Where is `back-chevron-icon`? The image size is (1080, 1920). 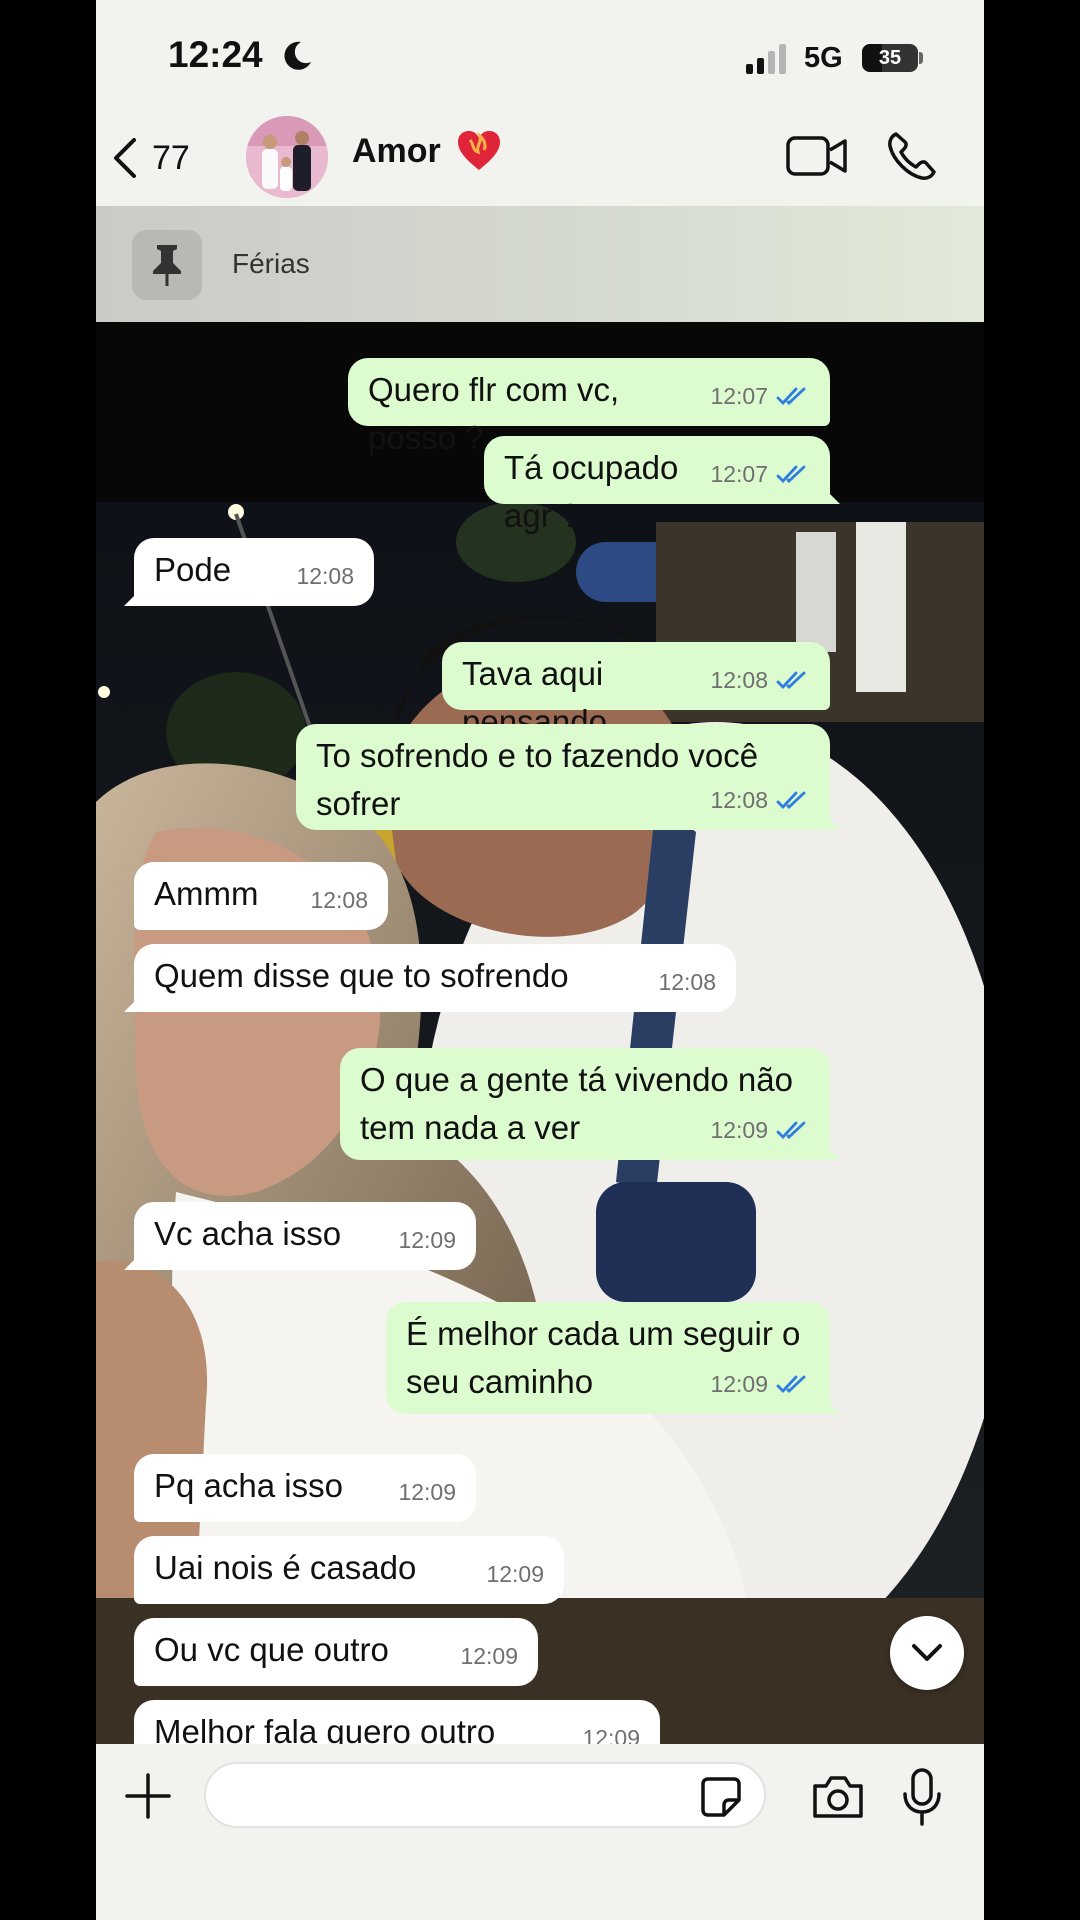 back-chevron-icon is located at coordinates (125, 158).